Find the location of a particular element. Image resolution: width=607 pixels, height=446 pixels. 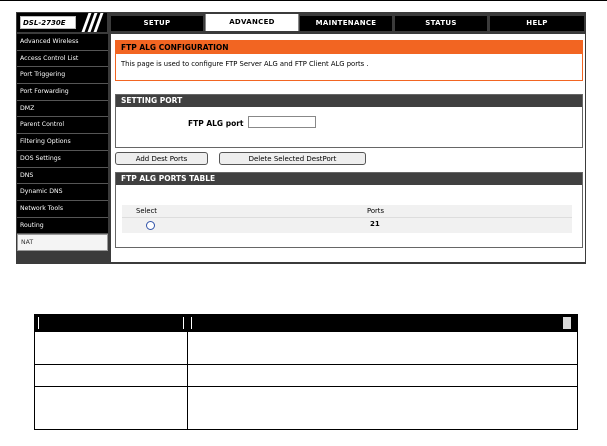

tab-status: STATUS is located at coordinates (441, 23).